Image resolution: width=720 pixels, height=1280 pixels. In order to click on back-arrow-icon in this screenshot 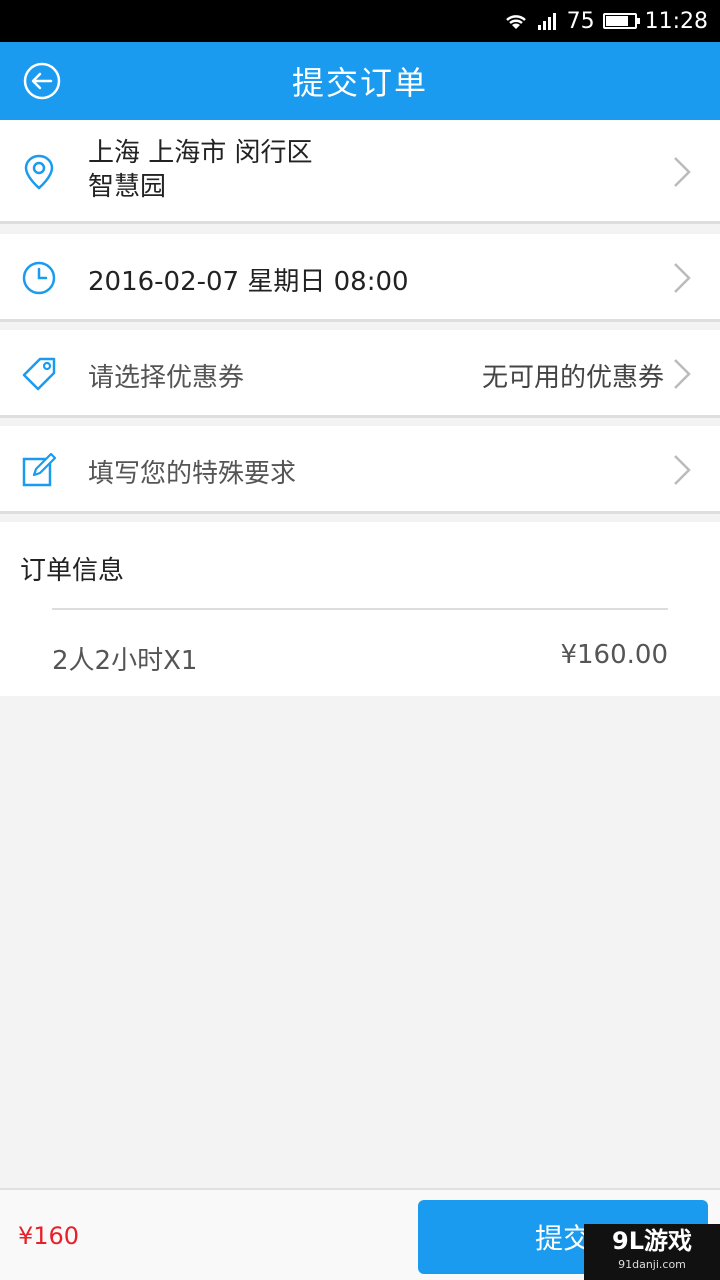, I will do `click(42, 81)`.